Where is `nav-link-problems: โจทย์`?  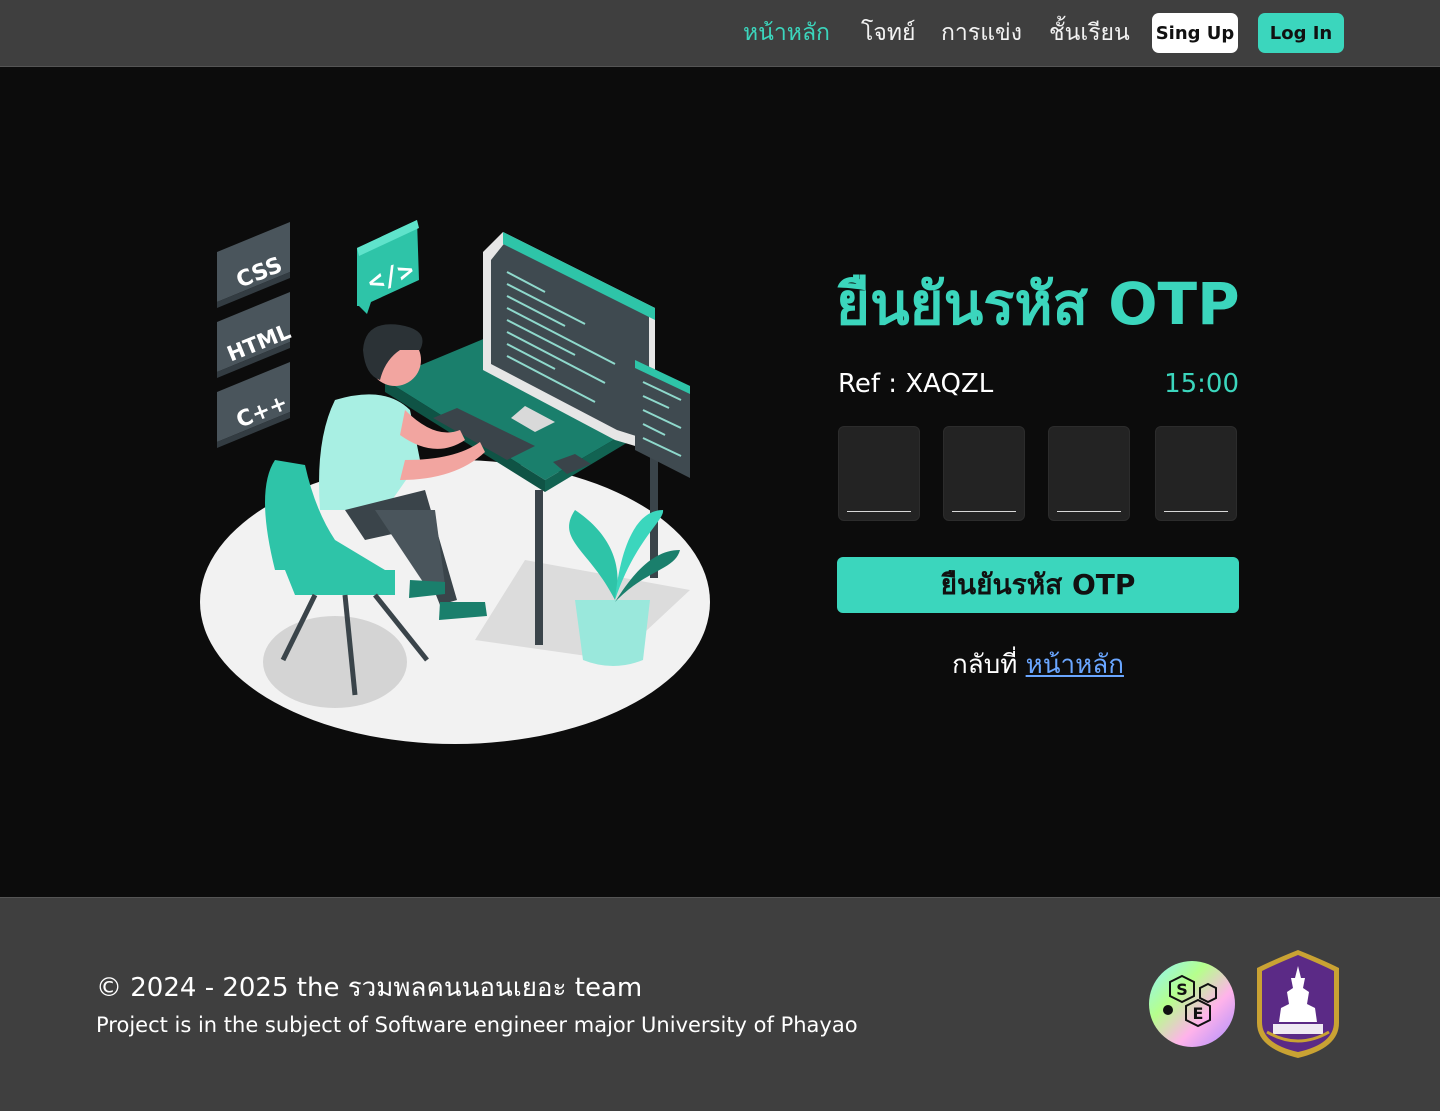 nav-link-problems: โจทย์ is located at coordinates (888, 33).